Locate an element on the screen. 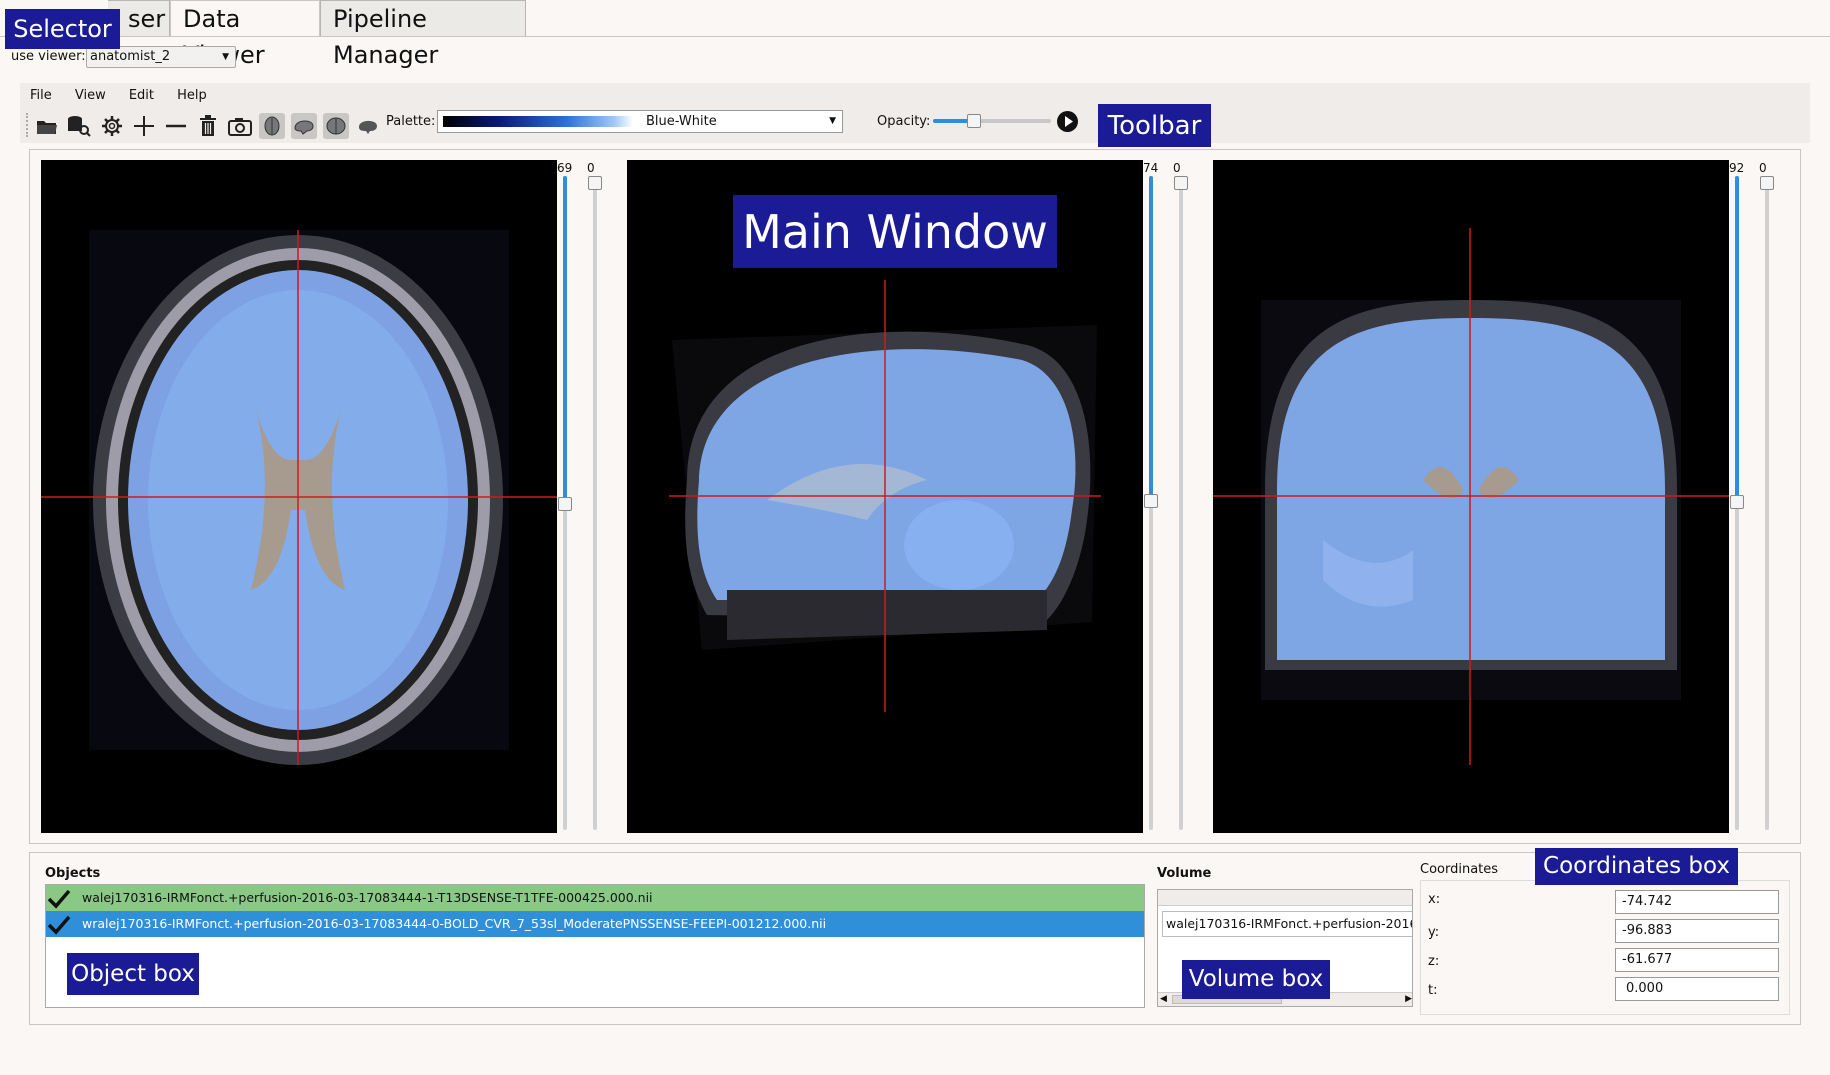 The image size is (1830, 1075). brain-3d-icon is located at coordinates (368, 126).